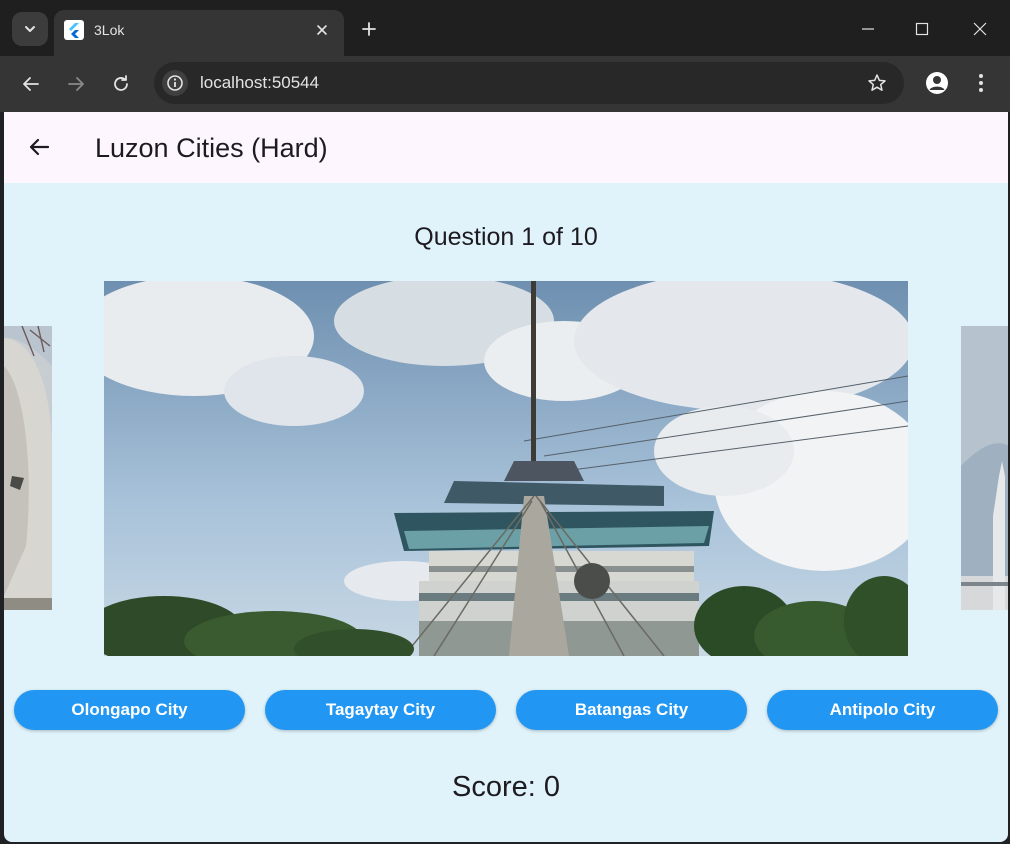  What do you see at coordinates (984, 468) in the screenshot?
I see `carousel-next-image` at bounding box center [984, 468].